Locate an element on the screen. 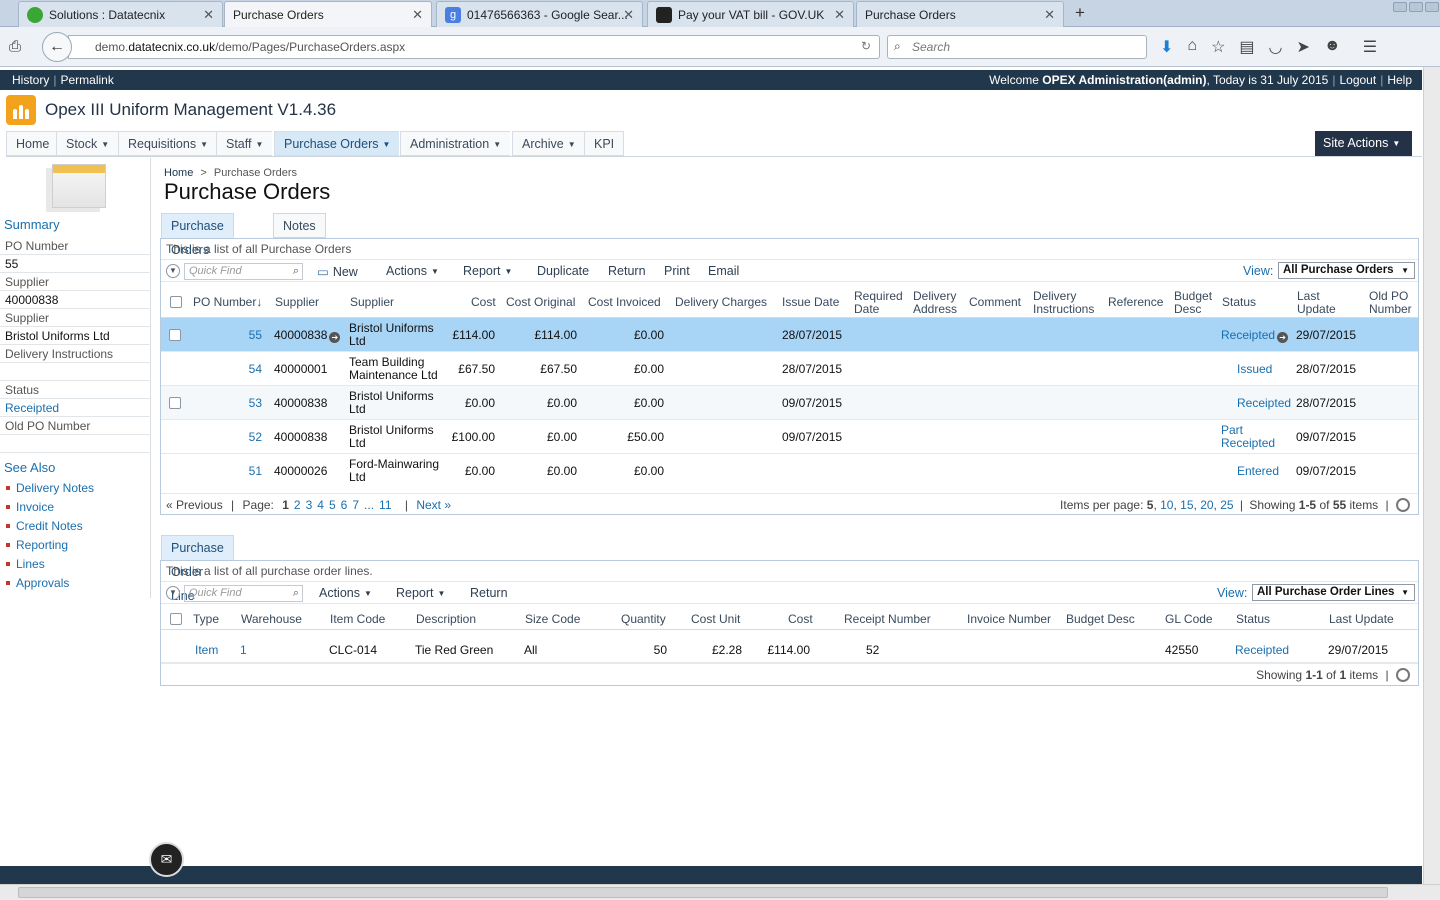  duplicate-button: Duplicate is located at coordinates (563, 271).